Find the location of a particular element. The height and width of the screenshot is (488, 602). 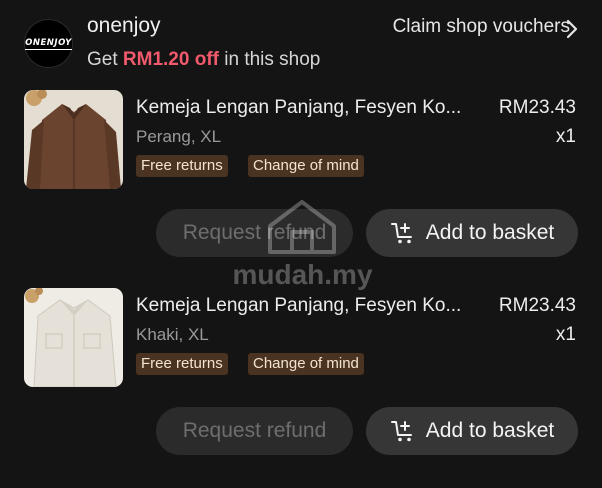

shop-promo: Get RM1.20 off in this shop is located at coordinates (203, 60).